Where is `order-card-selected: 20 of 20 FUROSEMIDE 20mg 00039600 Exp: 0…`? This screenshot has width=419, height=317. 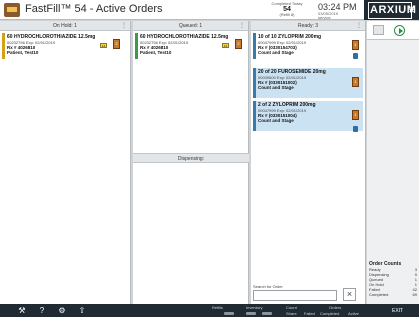
order-card-selected: 20 of 20 FUROSEMIDE 20mg 00039600 Exp: 0… is located at coordinates (308, 83).